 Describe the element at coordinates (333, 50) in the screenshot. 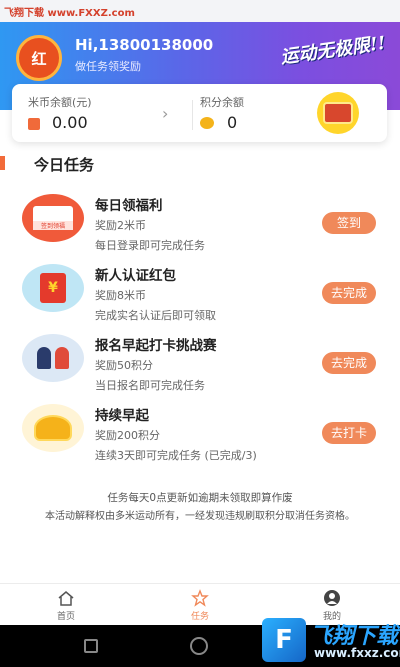

I see `slogan-banner: 运动无极限!!` at that location.